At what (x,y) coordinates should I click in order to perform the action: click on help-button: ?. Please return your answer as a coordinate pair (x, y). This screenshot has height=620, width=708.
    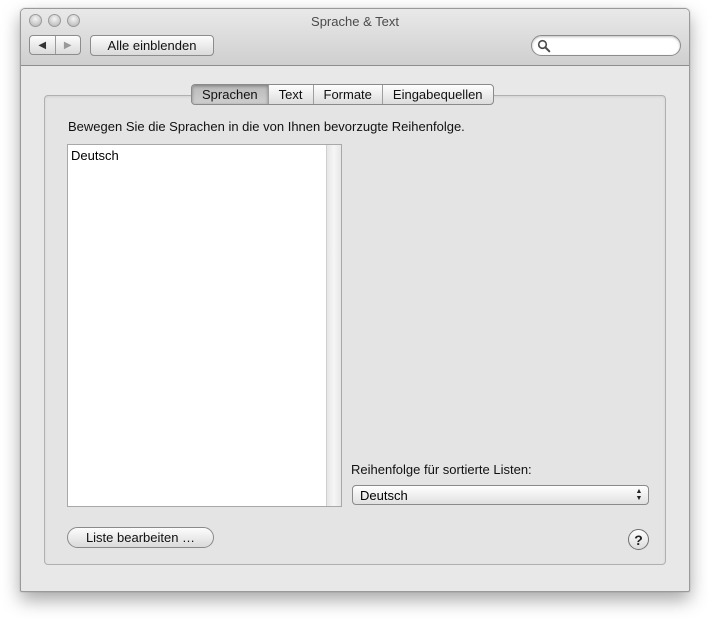
    Looking at the image, I should click on (638, 539).